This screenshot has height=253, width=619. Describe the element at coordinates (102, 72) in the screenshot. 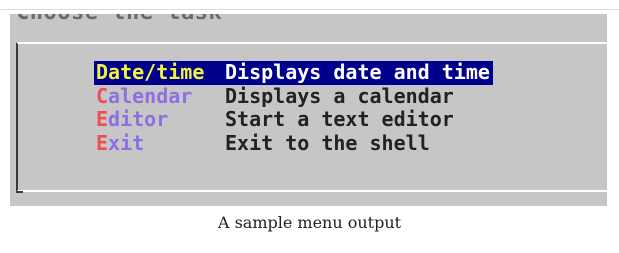

I see `menu-item-hotkey: D` at that location.